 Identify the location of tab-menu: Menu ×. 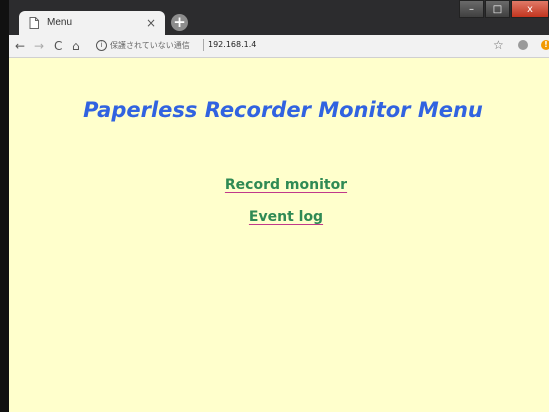
(92, 23).